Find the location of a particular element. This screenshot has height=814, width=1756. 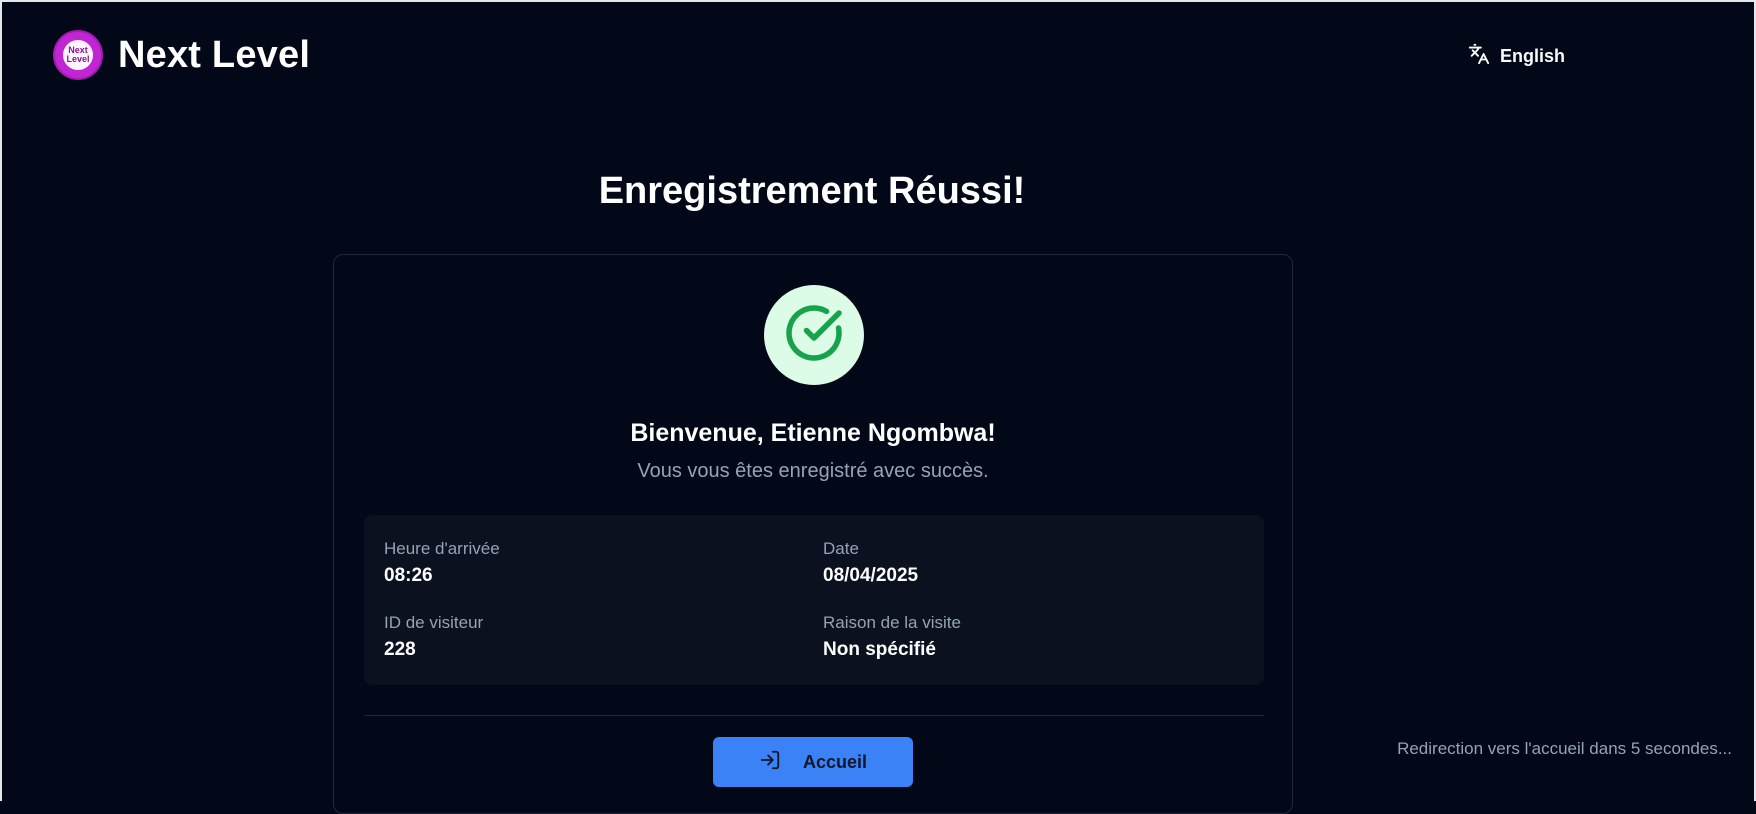

visit-reason-label: Raison de la visite is located at coordinates (892, 622).